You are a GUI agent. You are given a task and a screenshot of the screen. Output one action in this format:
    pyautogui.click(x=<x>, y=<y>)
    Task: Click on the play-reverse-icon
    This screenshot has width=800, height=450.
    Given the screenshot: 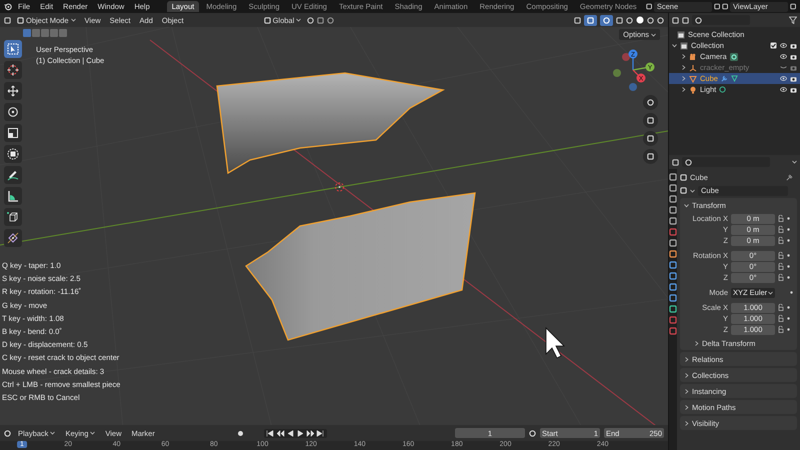 What is the action you would take?
    pyautogui.click(x=290, y=433)
    